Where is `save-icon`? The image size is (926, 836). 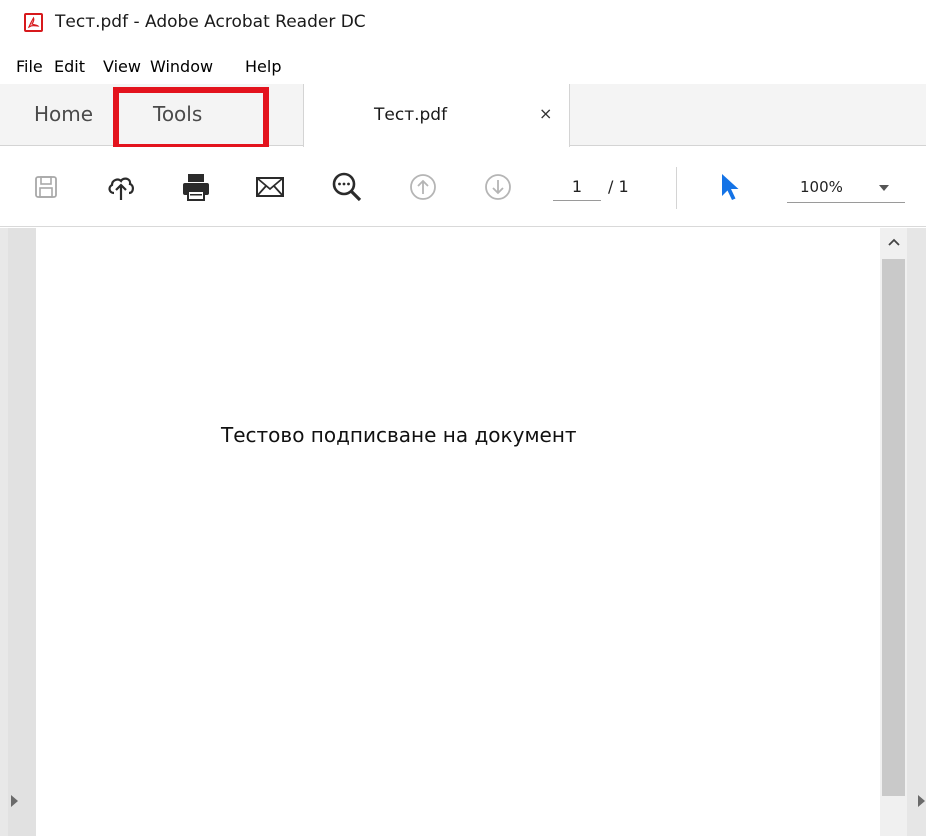
save-icon is located at coordinates (46, 187).